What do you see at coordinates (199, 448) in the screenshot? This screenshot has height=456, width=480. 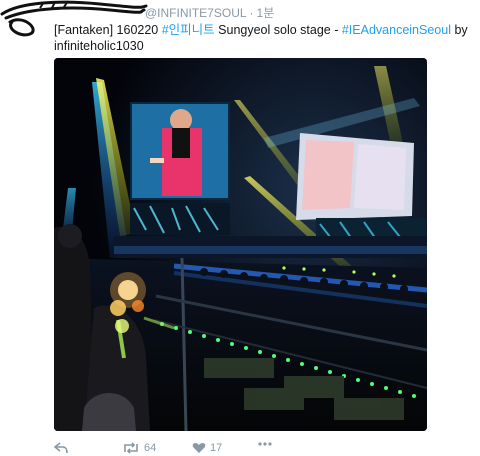 I see `heart-icon` at bounding box center [199, 448].